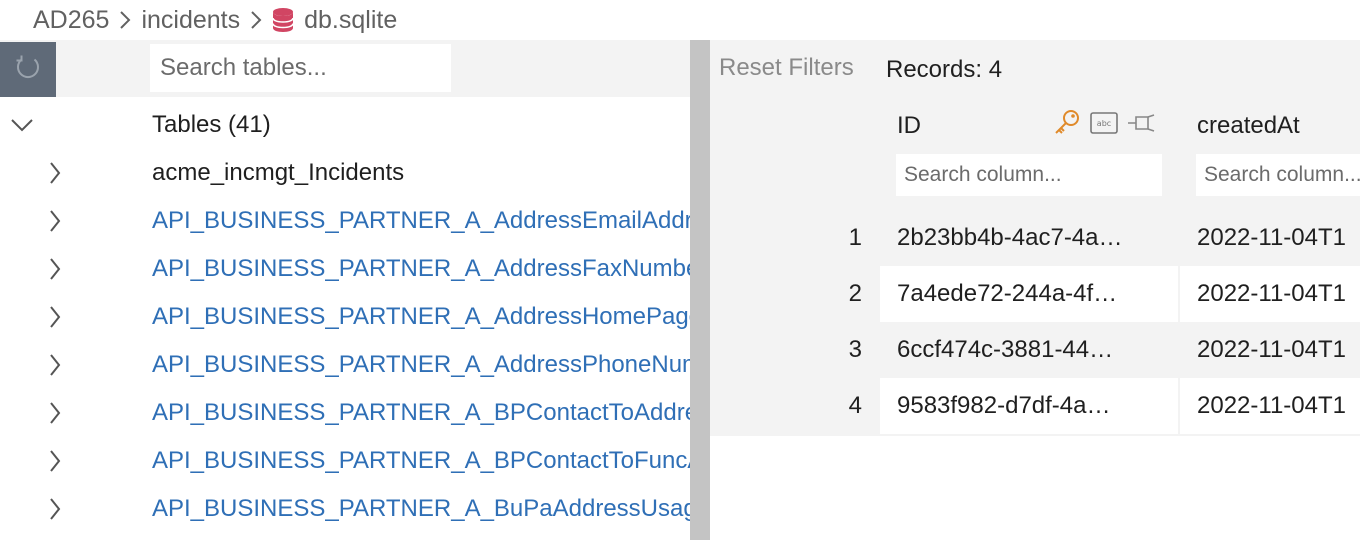  What do you see at coordinates (944, 69) in the screenshot?
I see `records-count: Records: 4` at bounding box center [944, 69].